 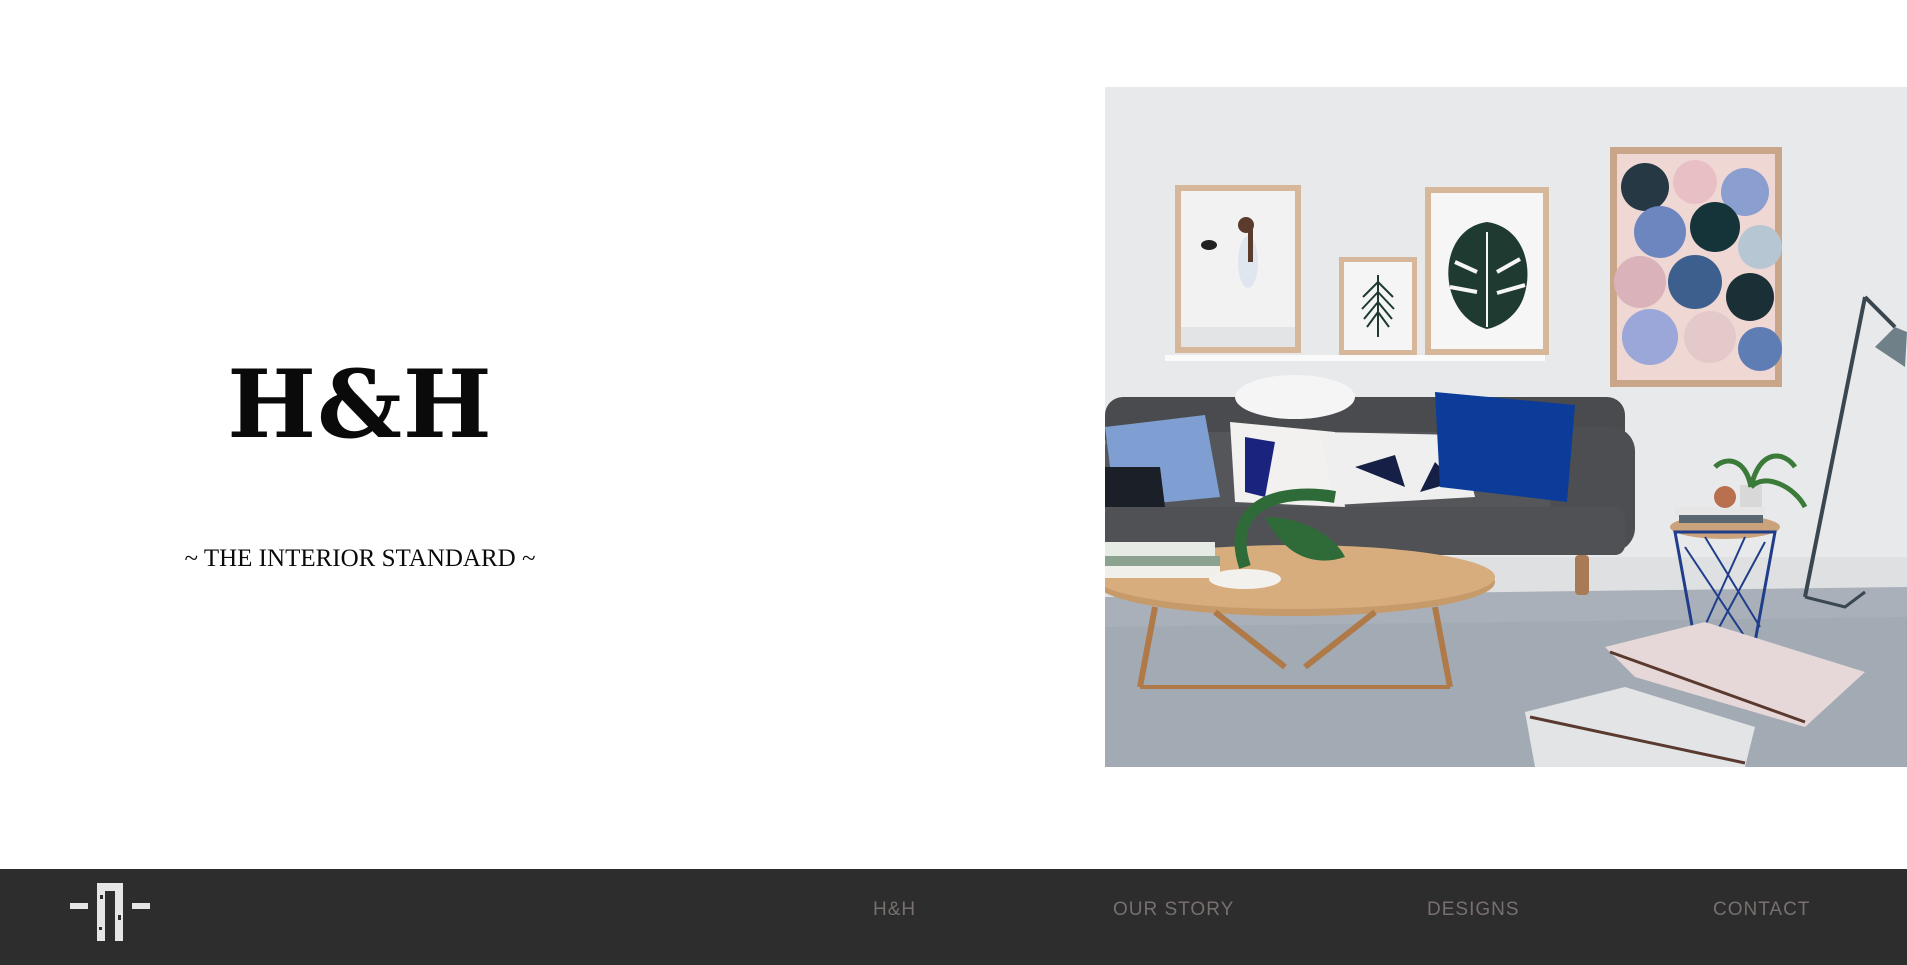 What do you see at coordinates (1173, 910) in the screenshot?
I see `nav-link-our-story: OUR STORY` at bounding box center [1173, 910].